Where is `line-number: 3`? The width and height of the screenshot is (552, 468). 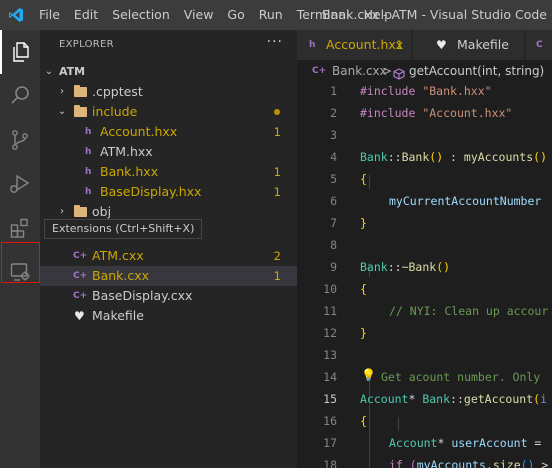 line-number: 3 is located at coordinates (333, 135).